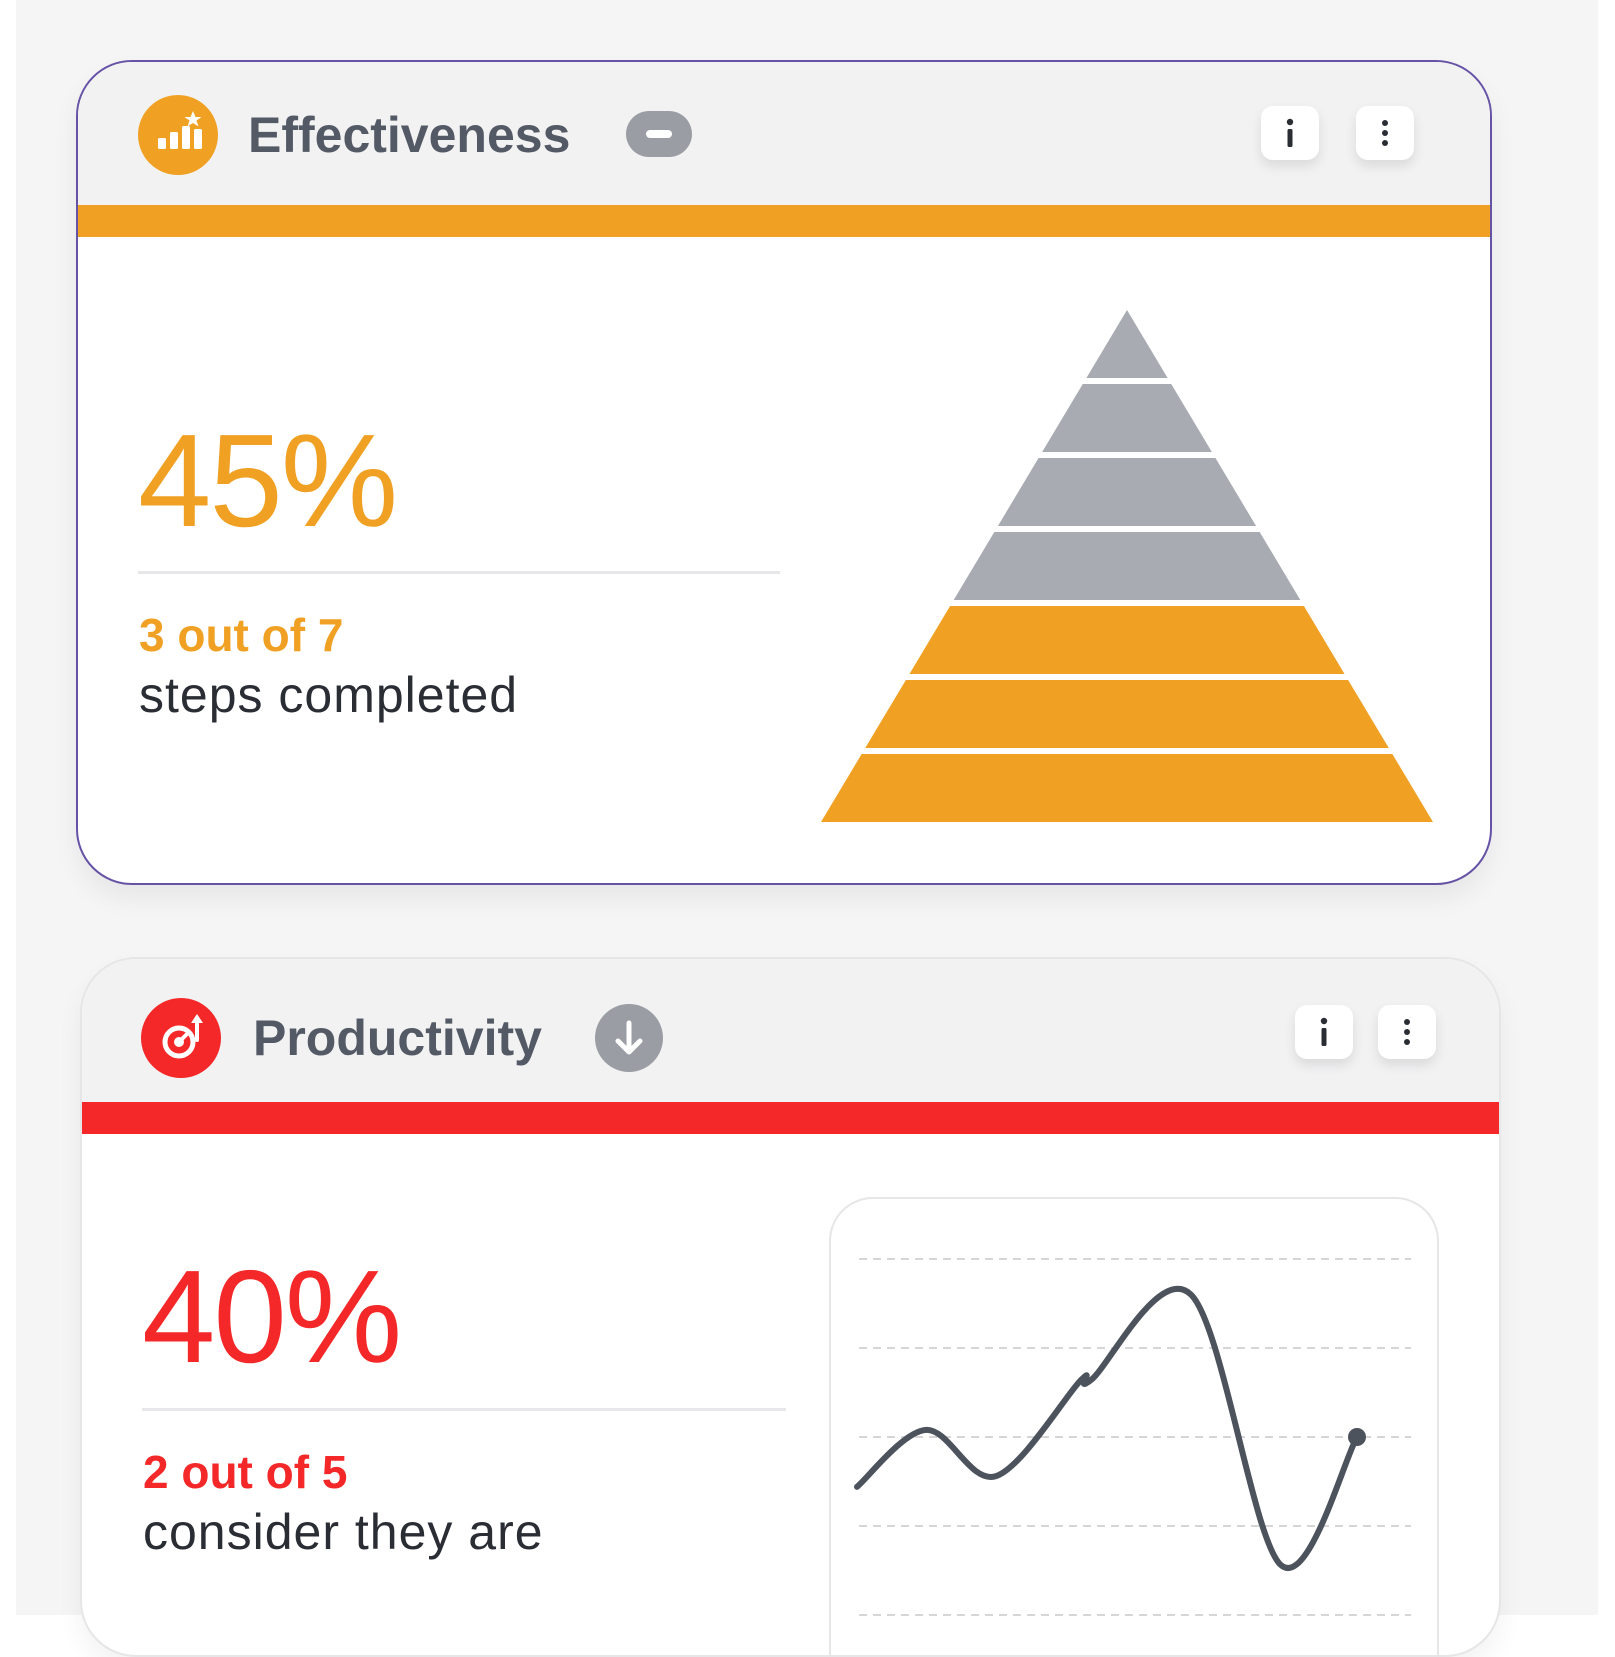  I want to click on trend-badge-down, so click(629, 1038).